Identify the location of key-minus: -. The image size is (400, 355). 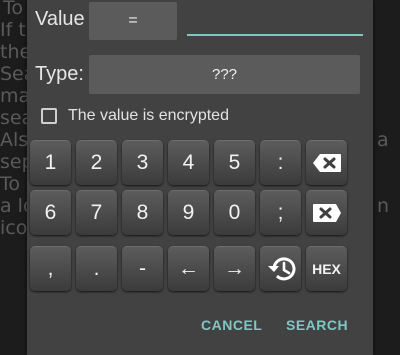
(142, 268).